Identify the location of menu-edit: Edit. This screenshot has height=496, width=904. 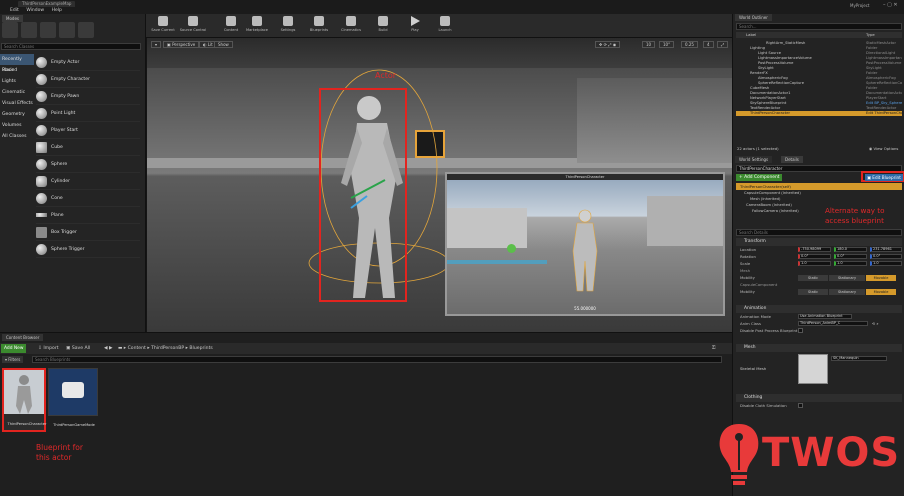
(14, 10).